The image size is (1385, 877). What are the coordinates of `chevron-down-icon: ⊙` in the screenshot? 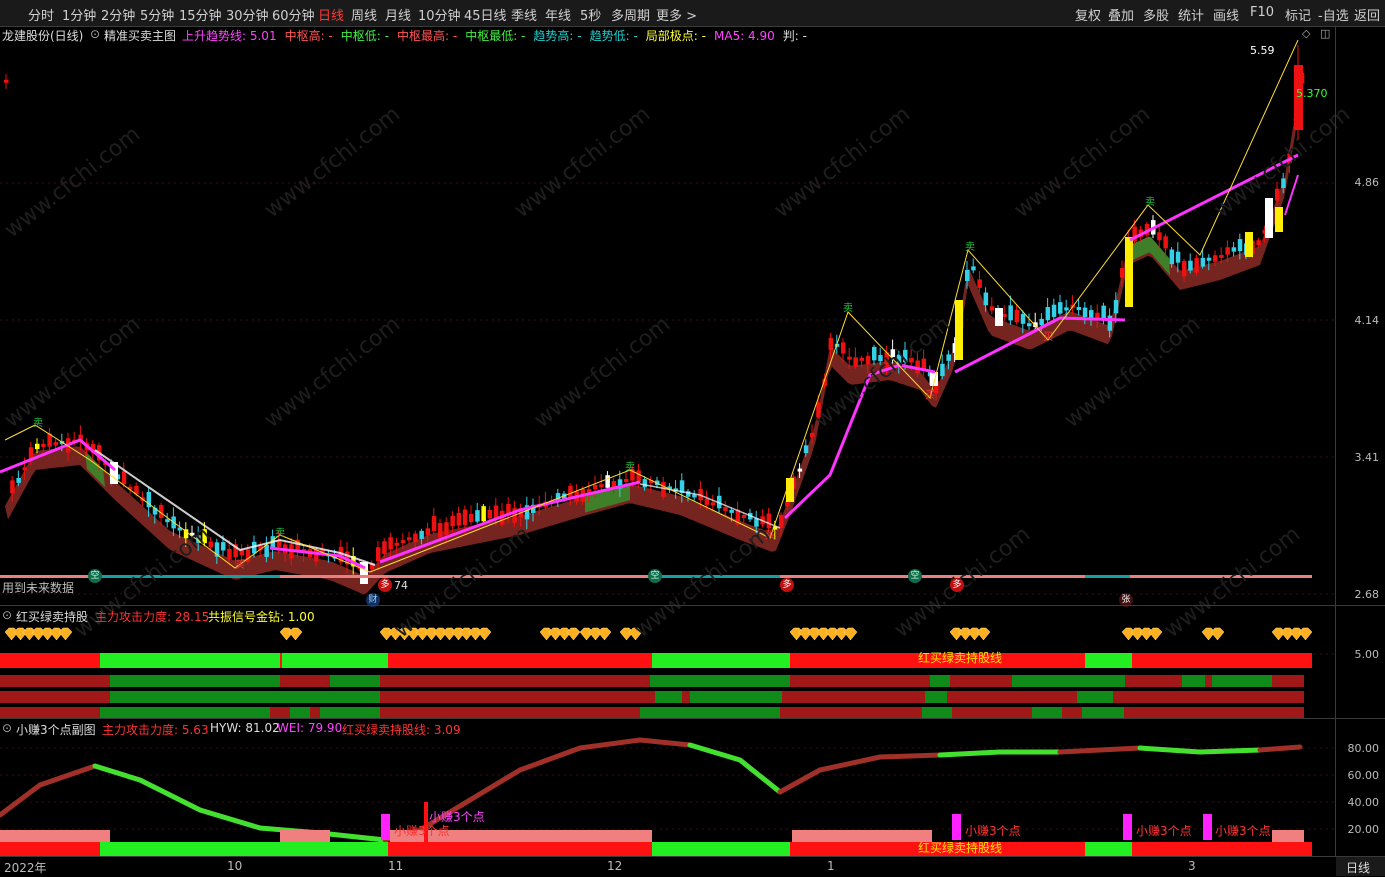 It's located at (95, 34).